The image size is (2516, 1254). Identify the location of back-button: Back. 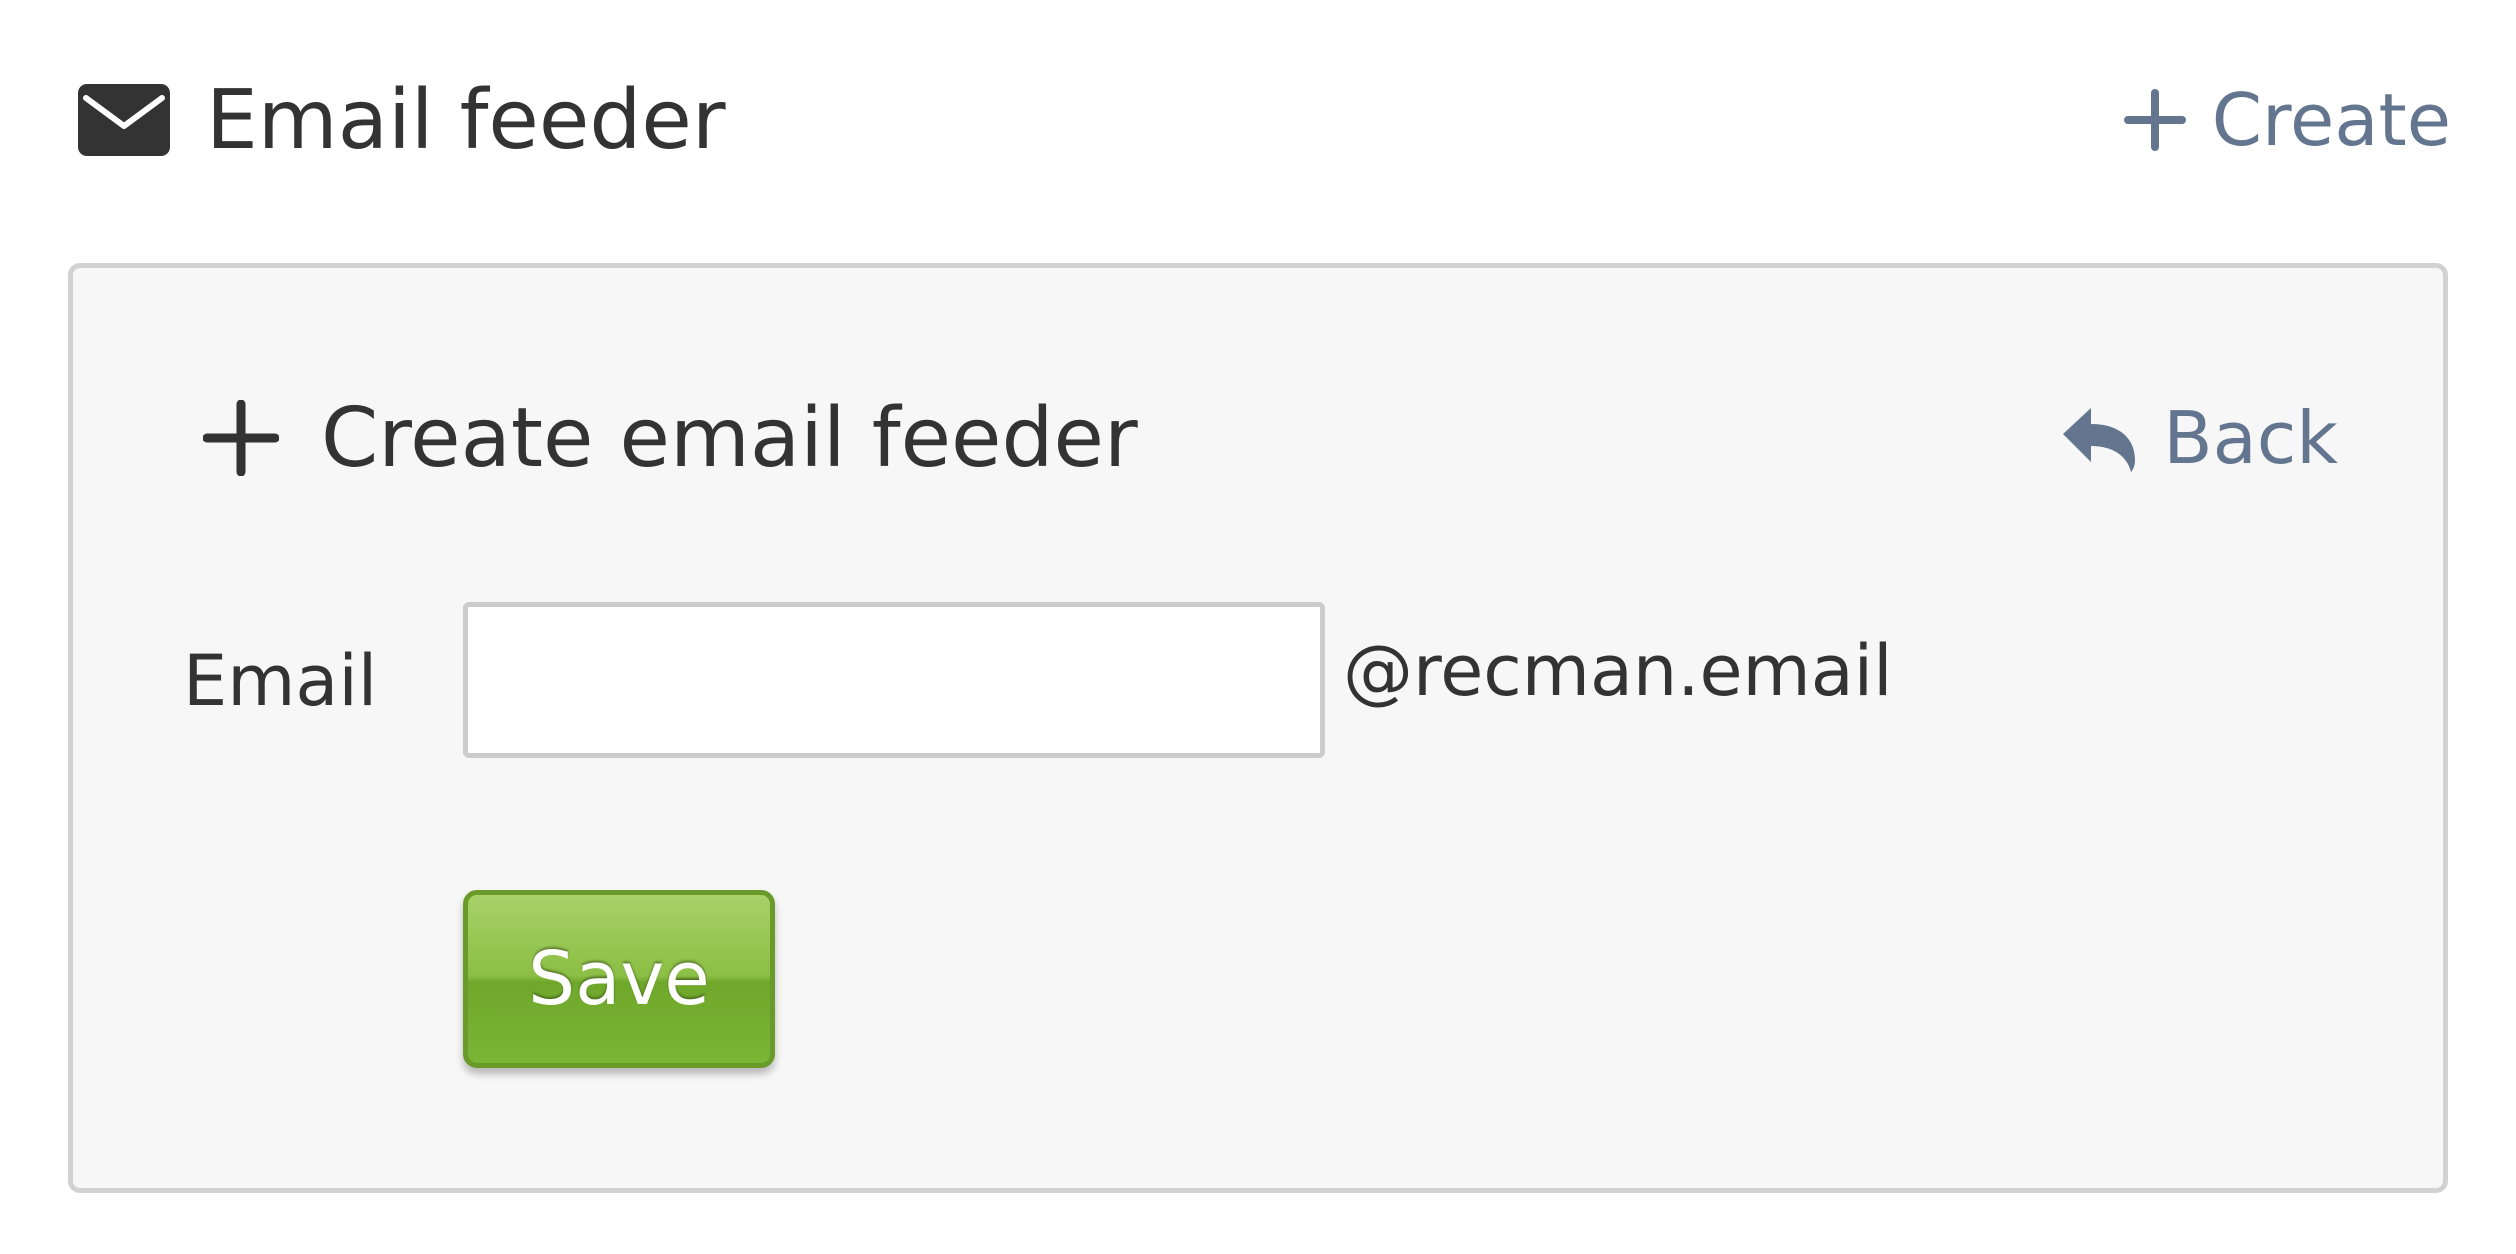
(2199, 438).